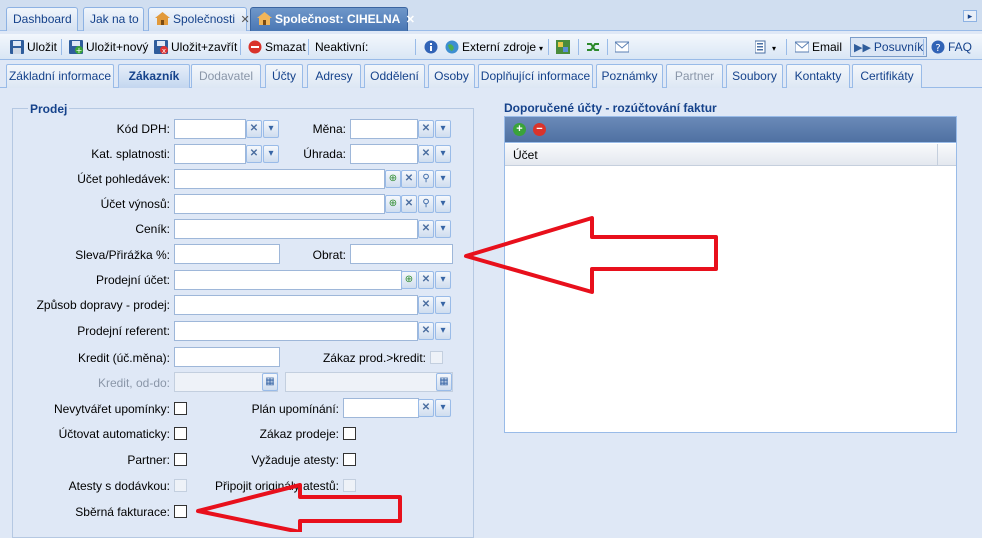  I want to click on save-close-button: x Uložit+zavřít, so click(195, 47).